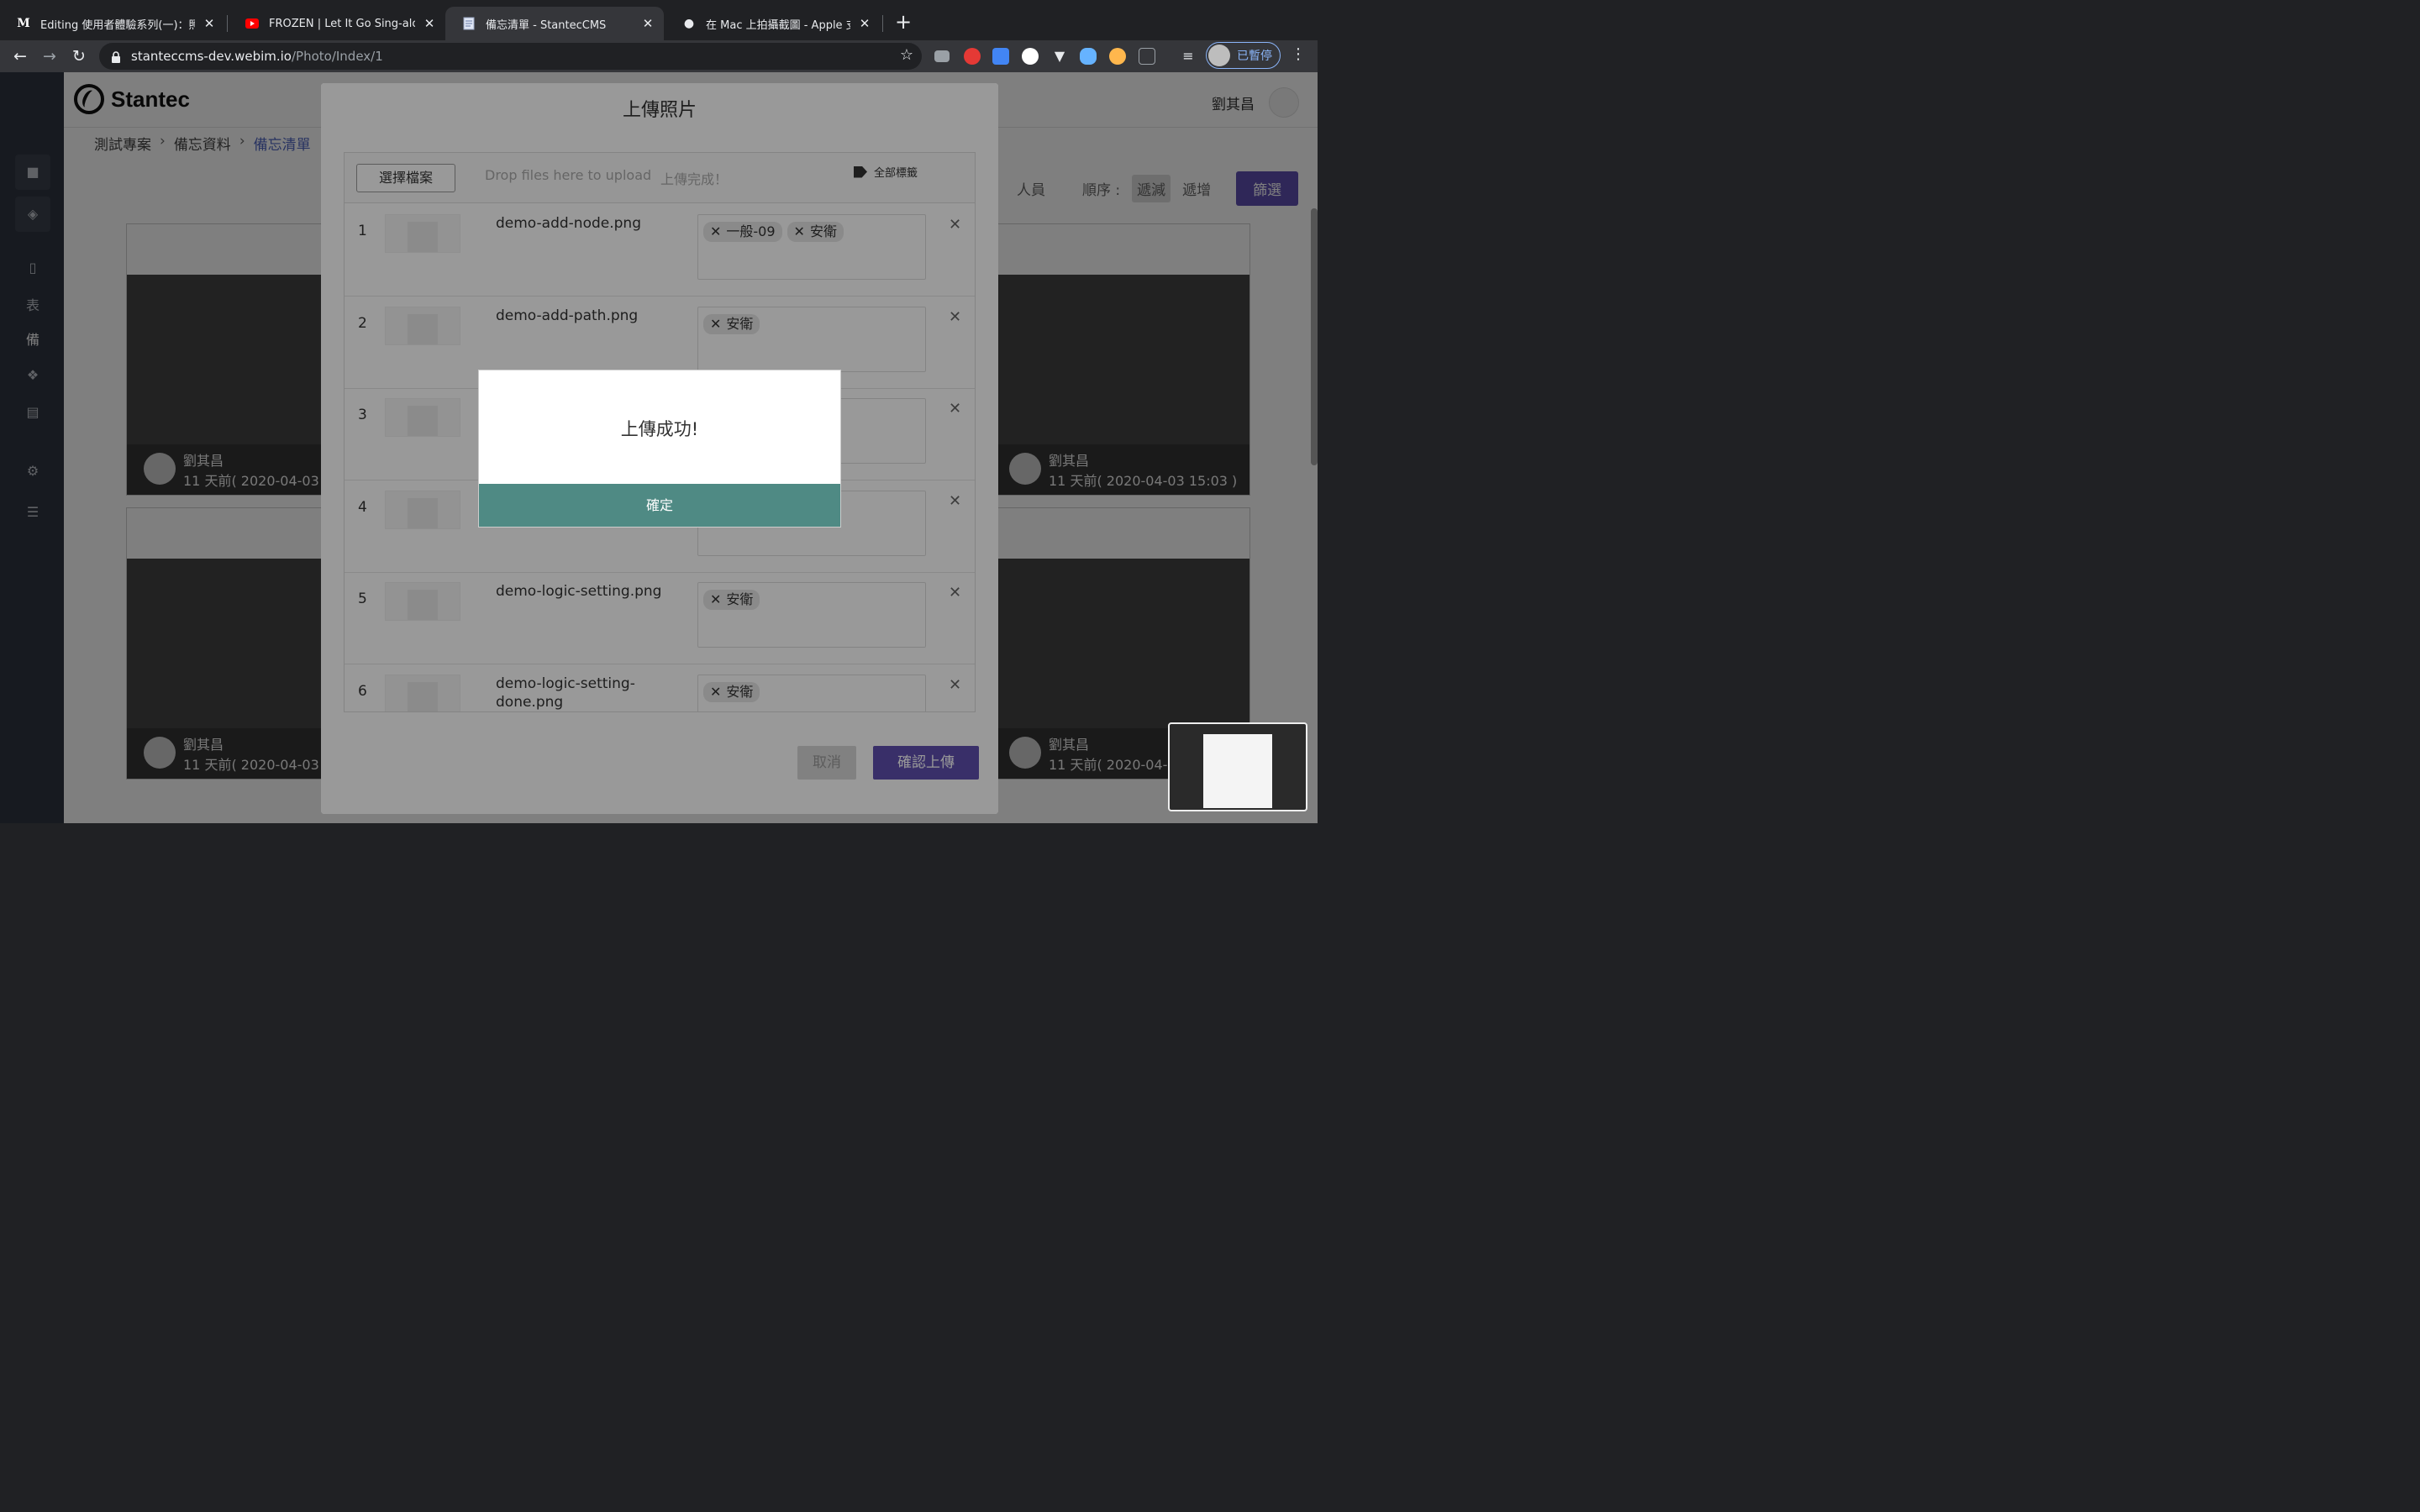 Image resolution: width=2420 pixels, height=1512 pixels. Describe the element at coordinates (79, 56) in the screenshot. I see `reload-icon: ↻` at that location.